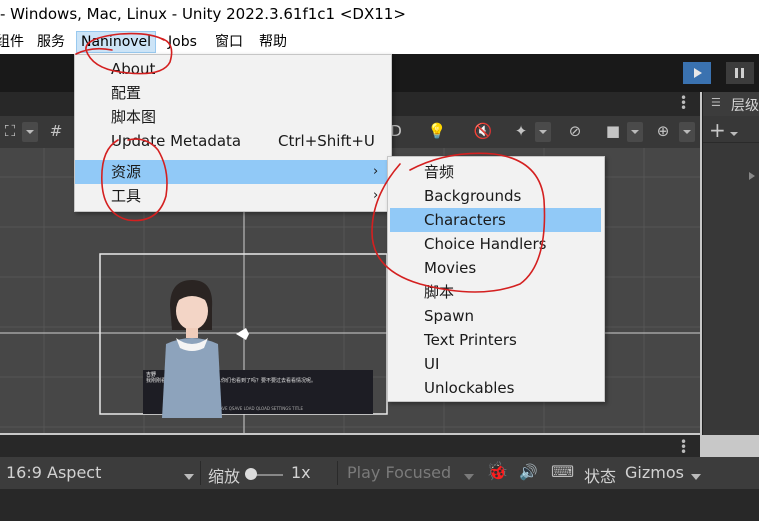  I want to click on annotation-circle-characters, so click(458, 222).